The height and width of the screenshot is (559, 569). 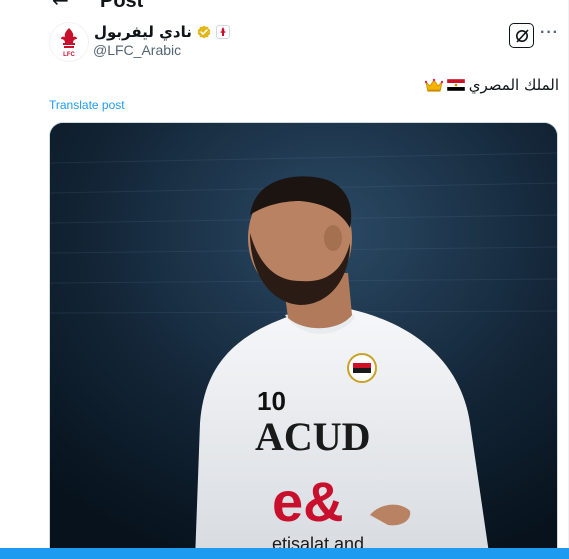 What do you see at coordinates (69, 55) in the screenshot?
I see `svg-text: LFC` at bounding box center [69, 55].